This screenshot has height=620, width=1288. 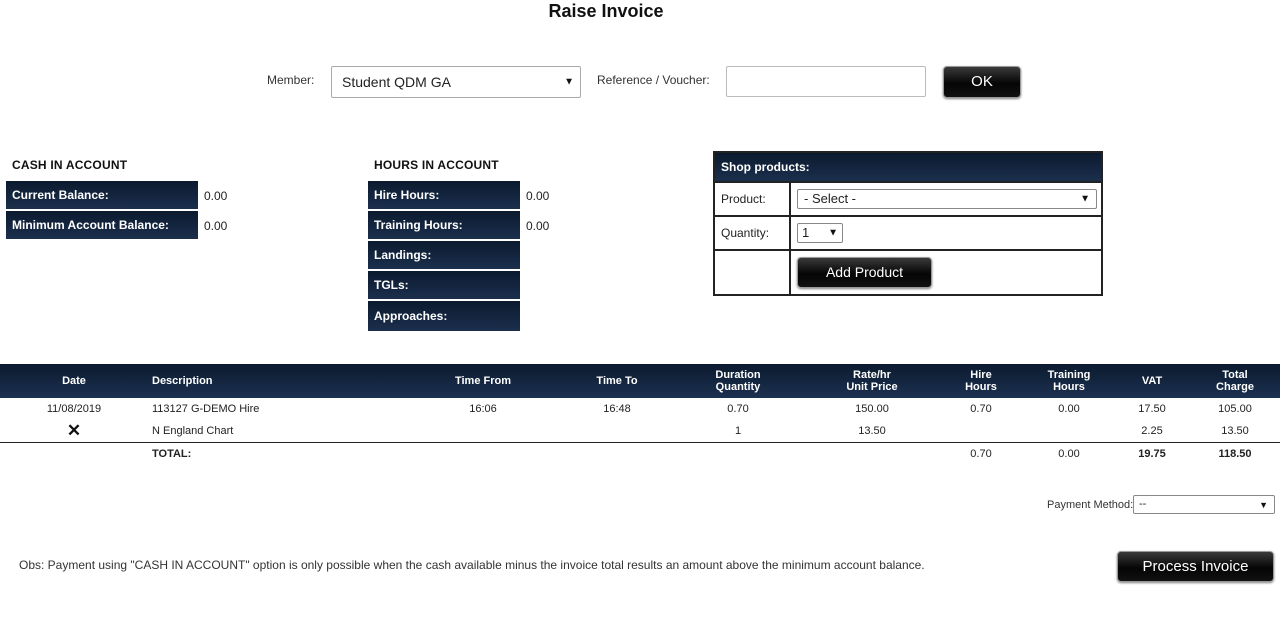 I want to click on cash-section-title: CASH IN ACCOUNT, so click(x=70, y=165).